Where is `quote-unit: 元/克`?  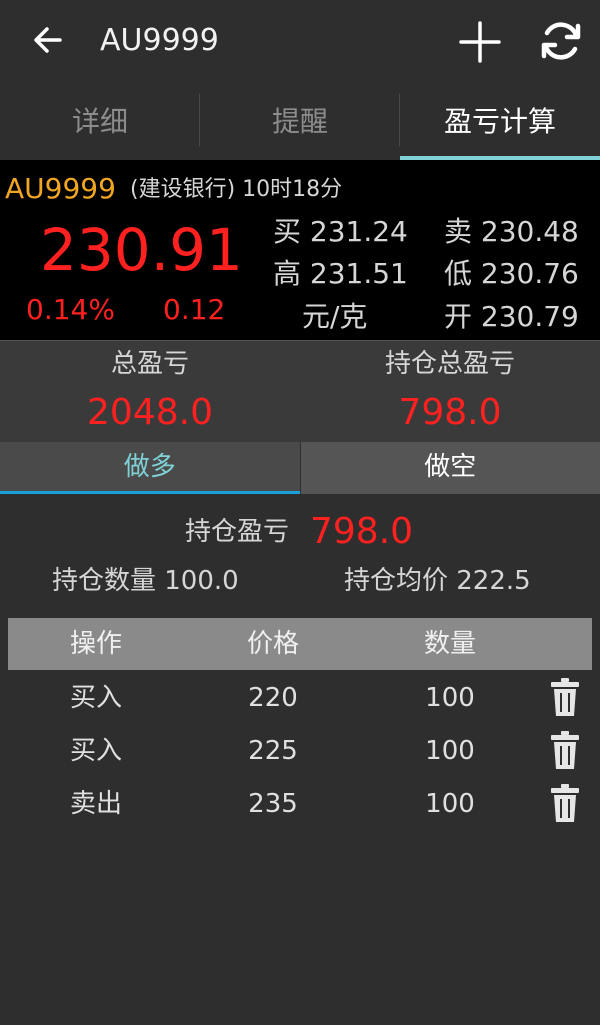 quote-unit: 元/克 is located at coordinates (335, 316).